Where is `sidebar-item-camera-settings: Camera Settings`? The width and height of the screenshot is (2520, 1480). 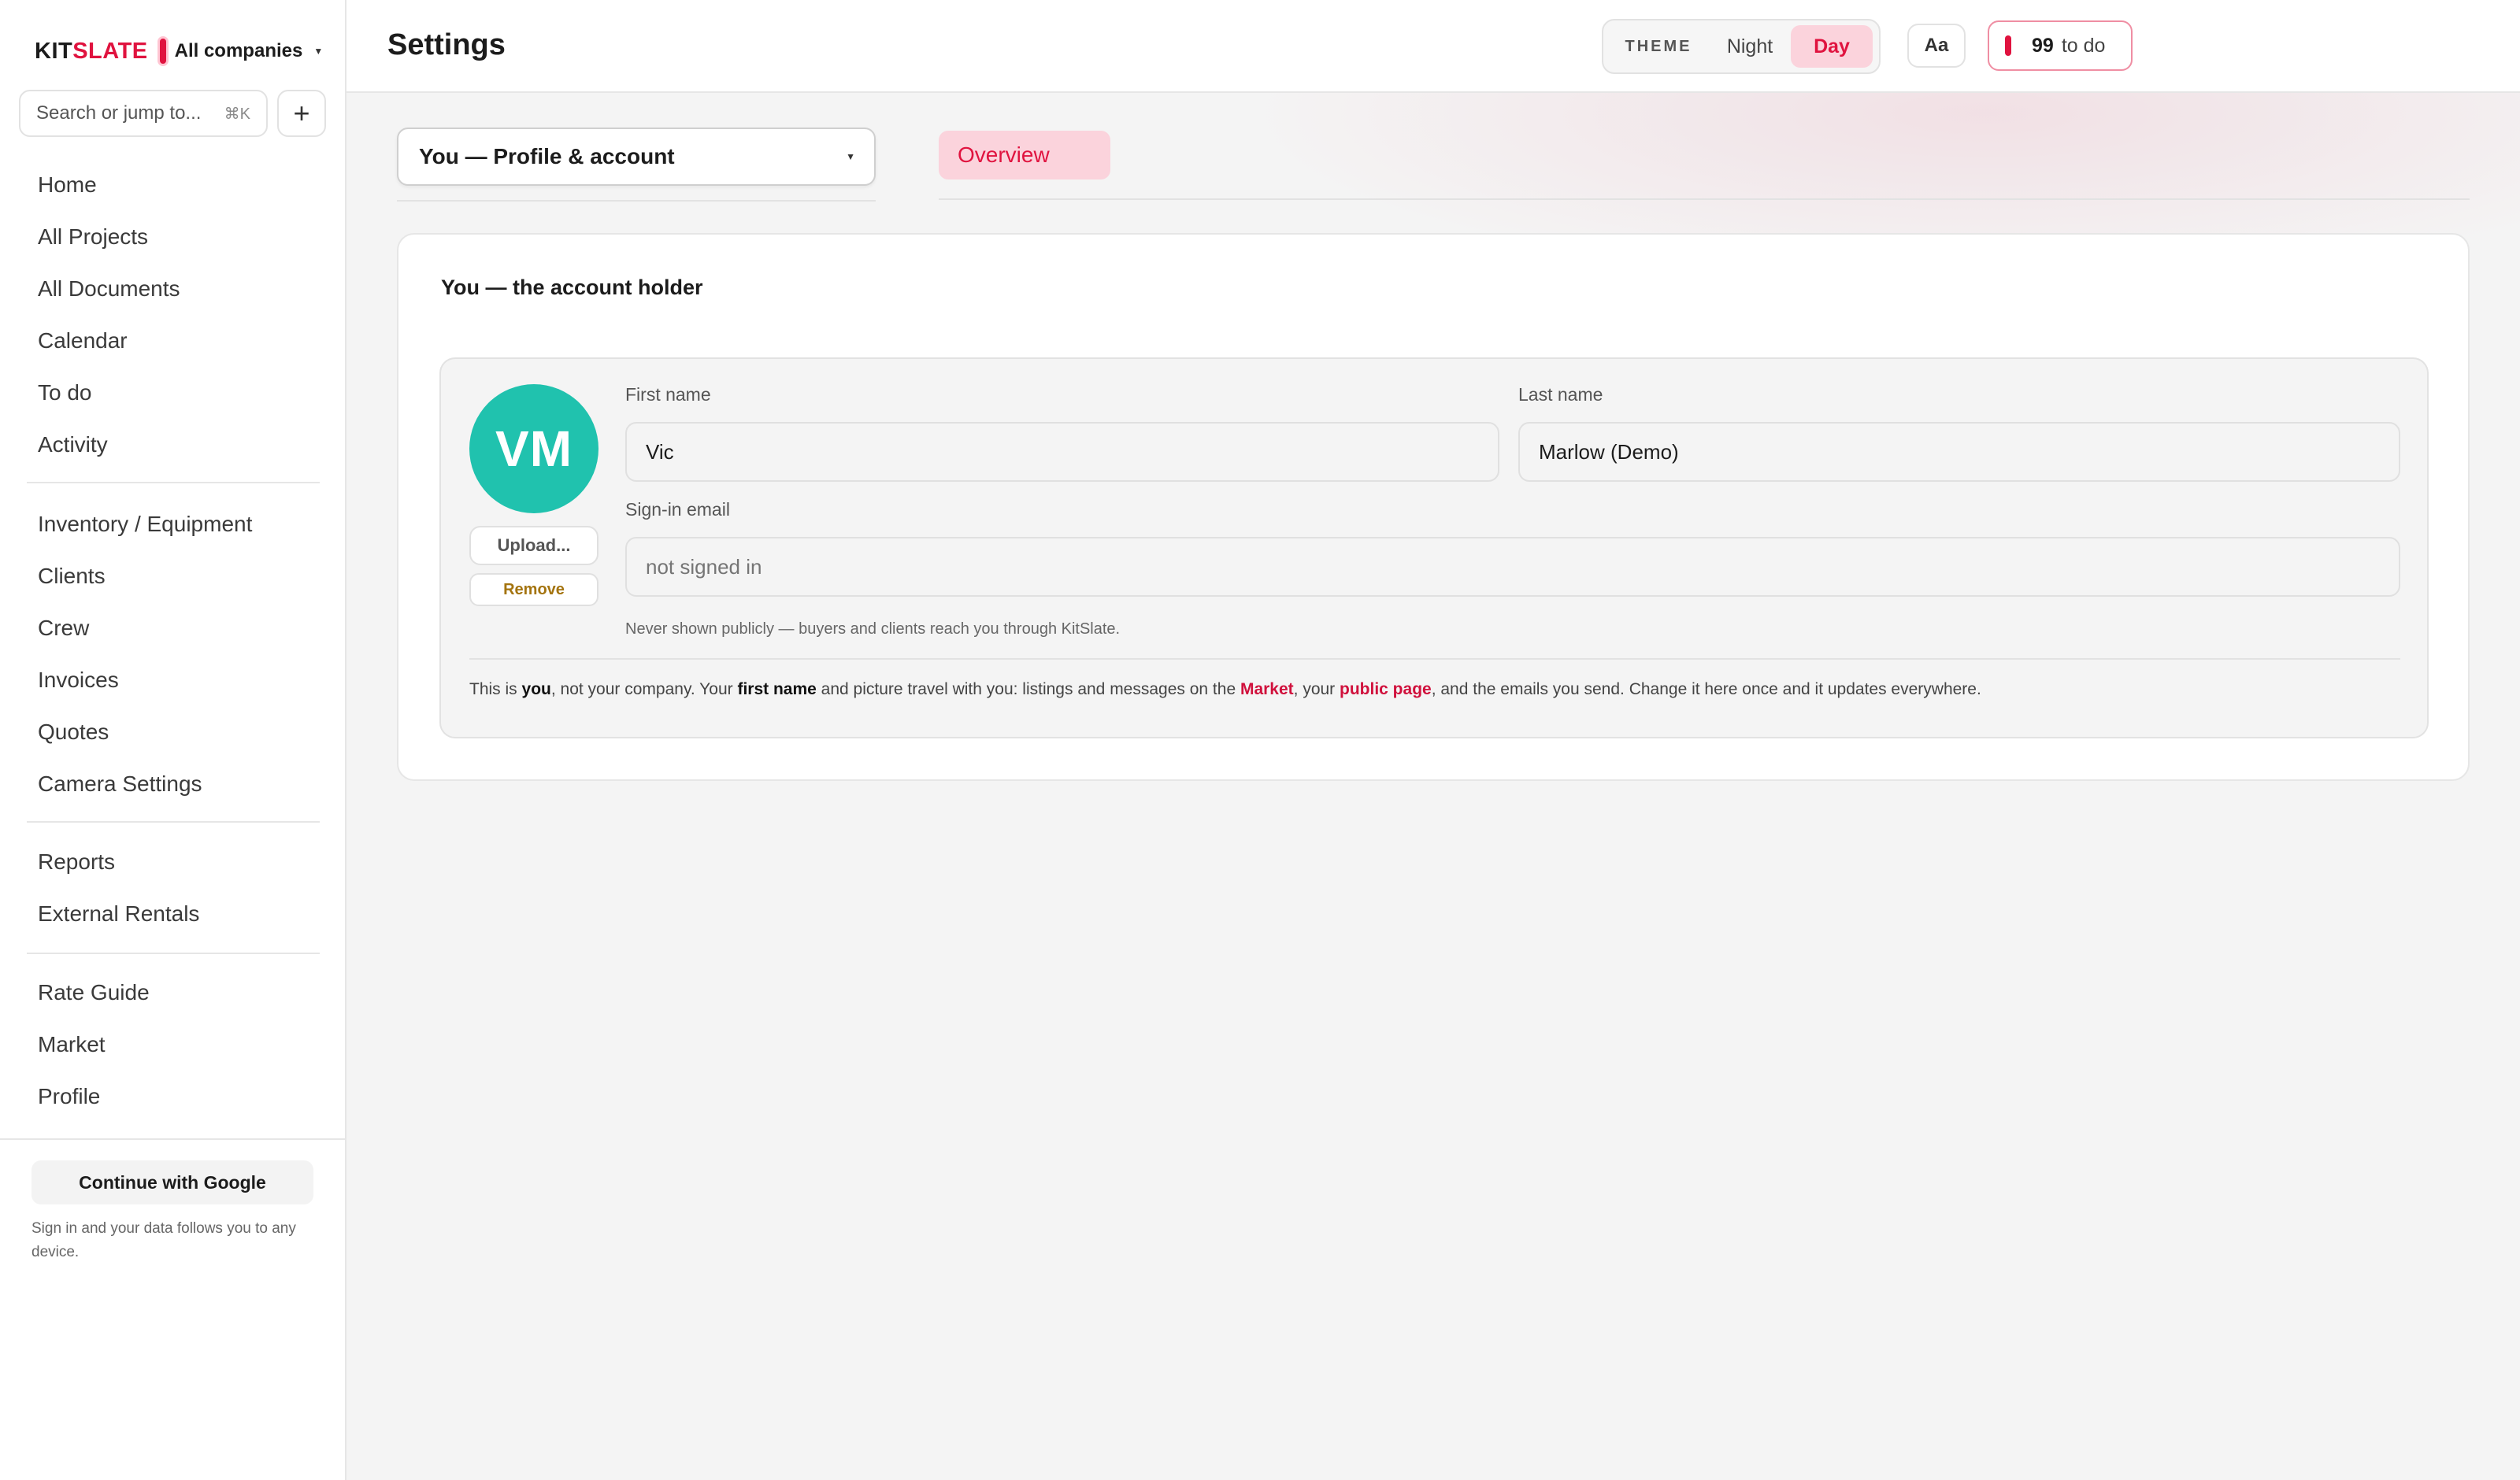
sidebar-item-camera-settings: Camera Settings is located at coordinates (173, 784).